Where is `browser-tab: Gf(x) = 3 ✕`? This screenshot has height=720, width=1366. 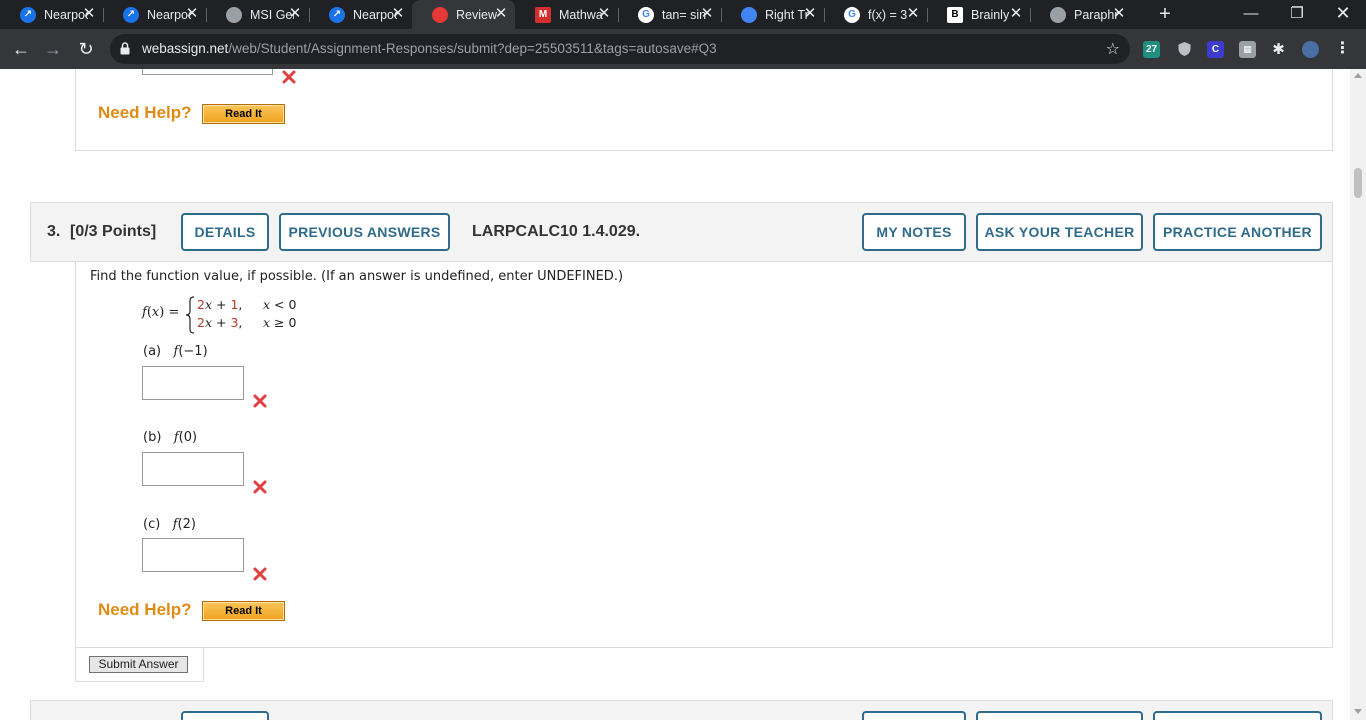
browser-tab: Gf(x) = 3 ✕ is located at coordinates (875, 14).